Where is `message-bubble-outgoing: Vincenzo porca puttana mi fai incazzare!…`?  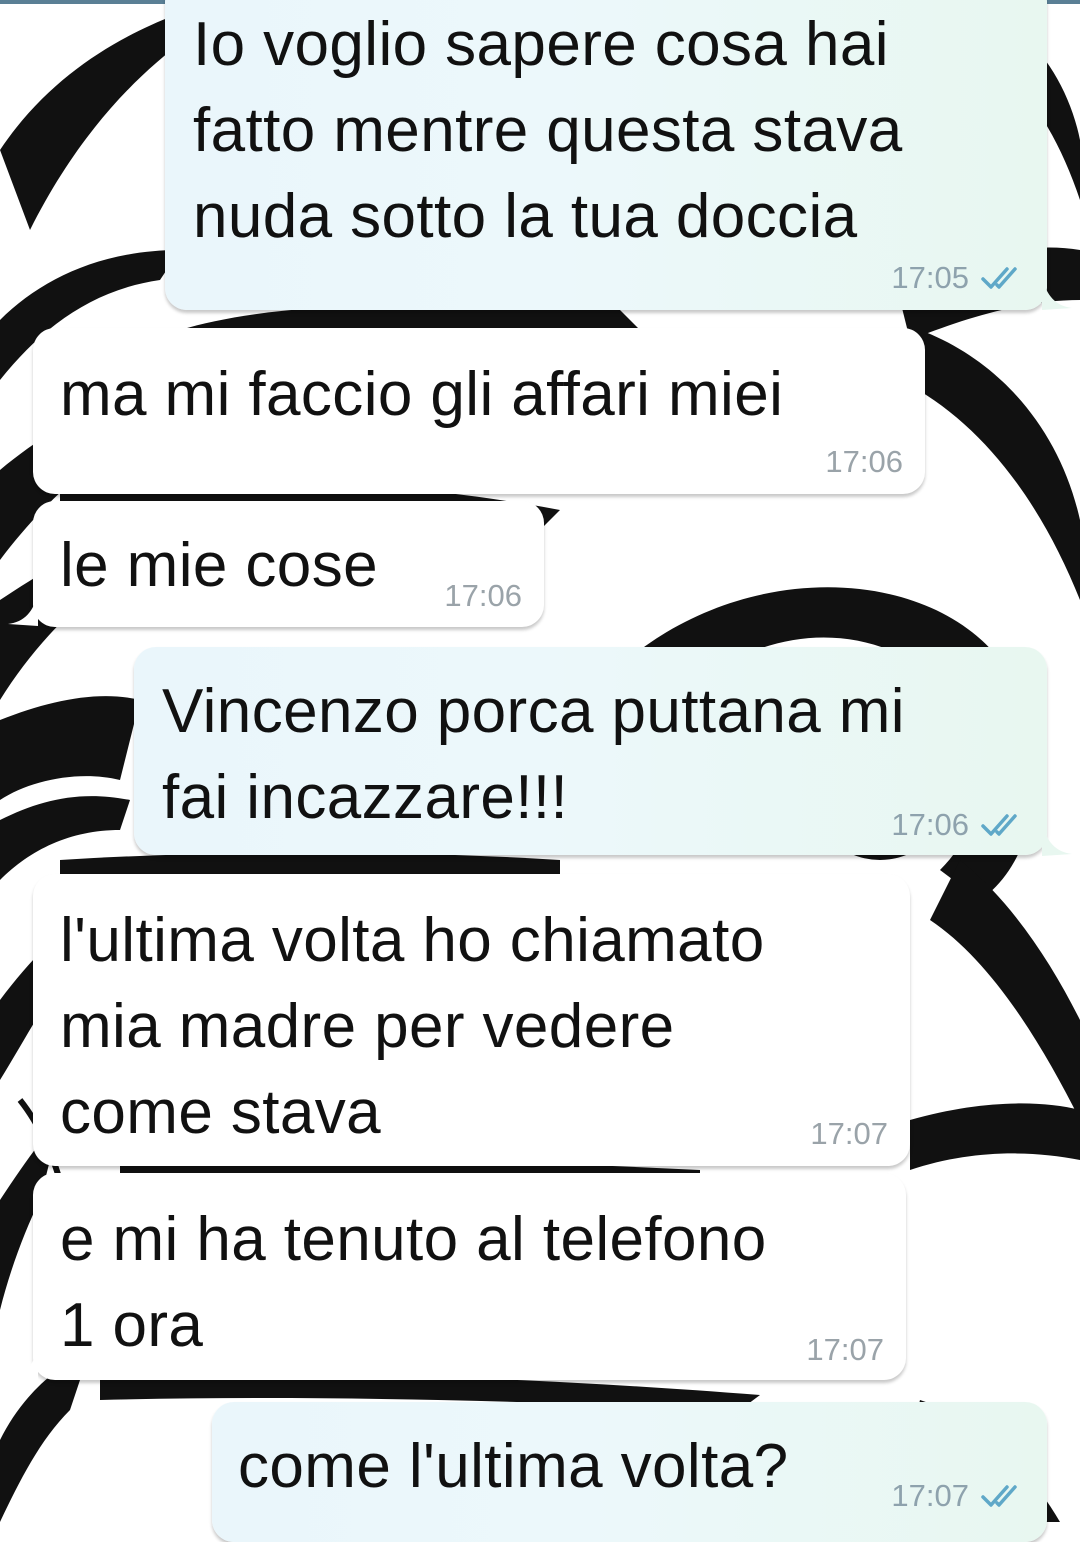 message-bubble-outgoing: Vincenzo porca puttana mi fai incazzare!… is located at coordinates (590, 751).